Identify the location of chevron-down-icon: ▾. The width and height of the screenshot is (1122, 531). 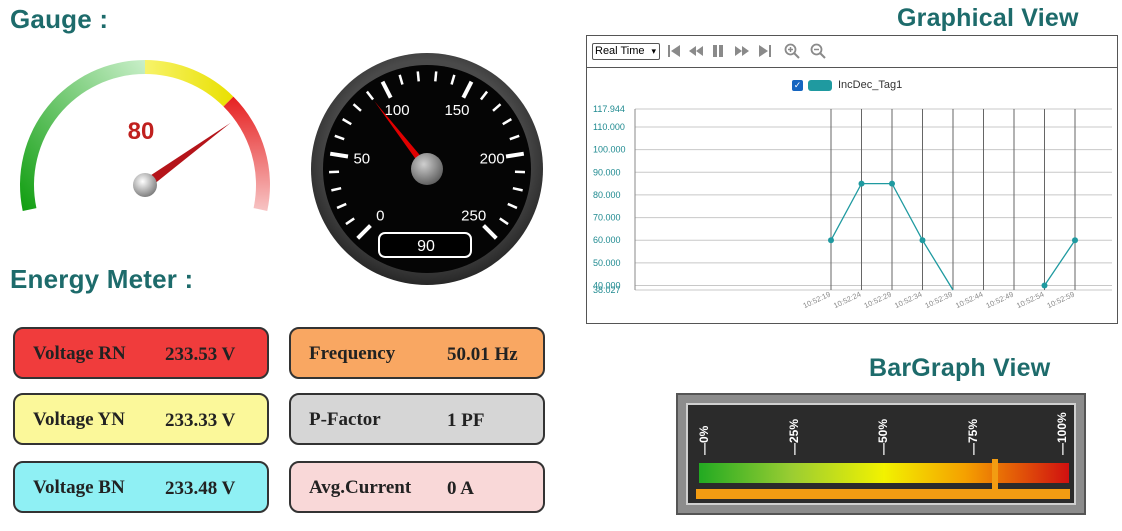
(653, 51).